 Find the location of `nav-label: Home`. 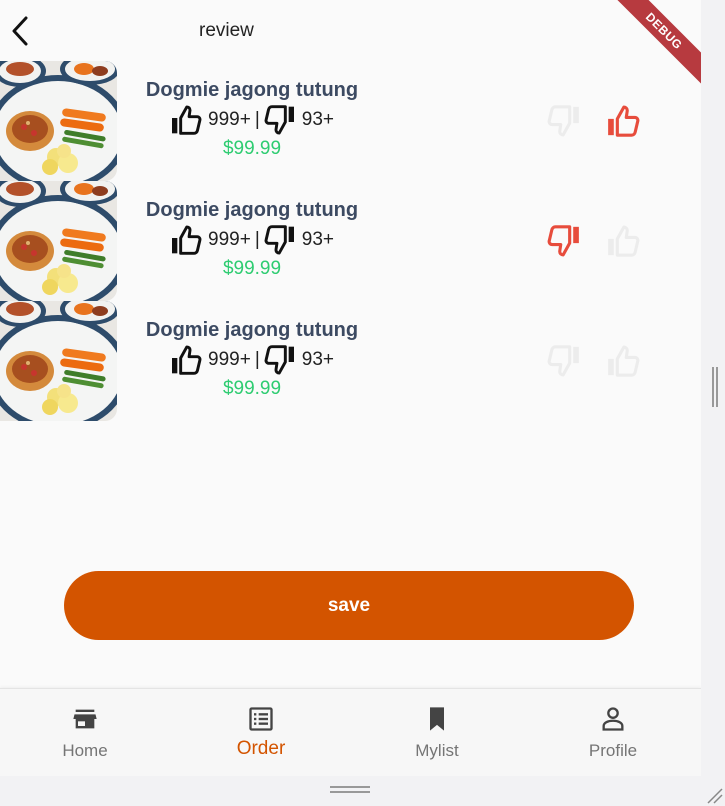

nav-label: Home is located at coordinates (85, 750).